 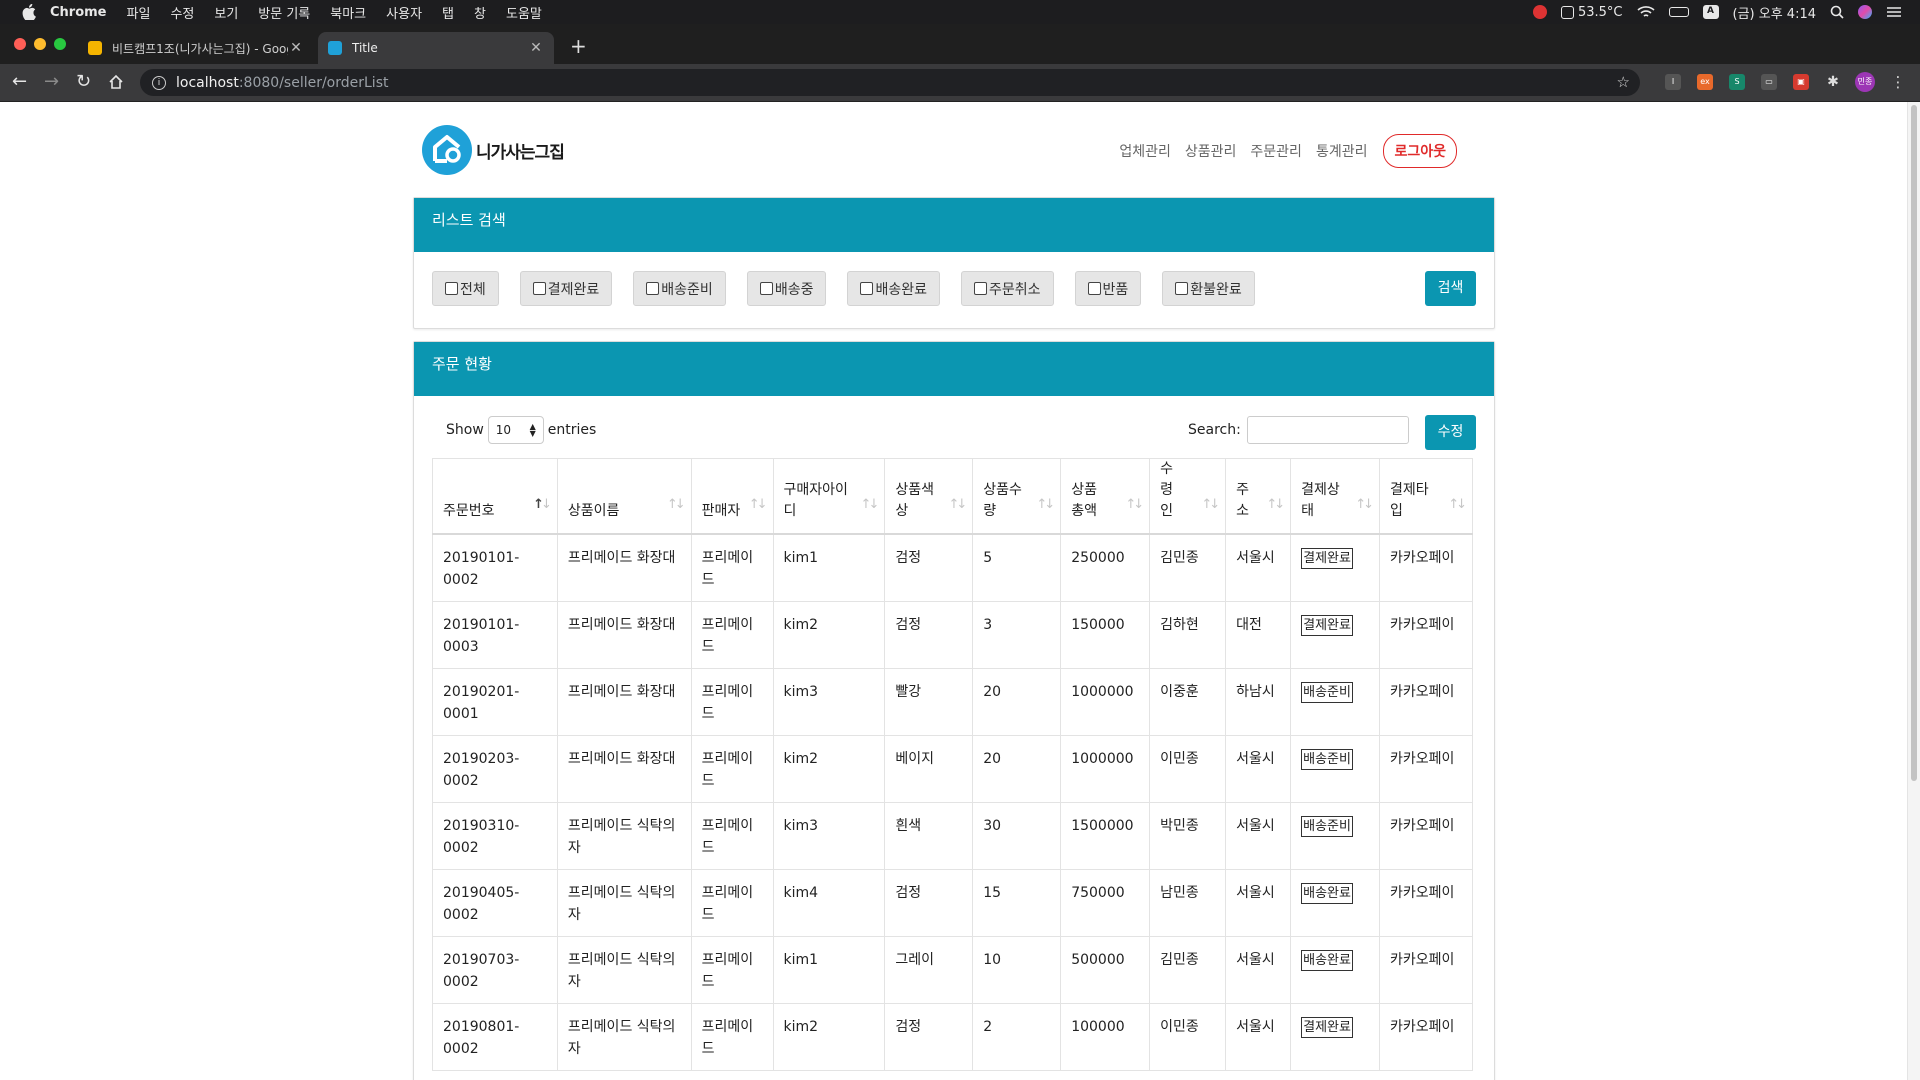 I want to click on siri-icon, so click(x=1865, y=12).